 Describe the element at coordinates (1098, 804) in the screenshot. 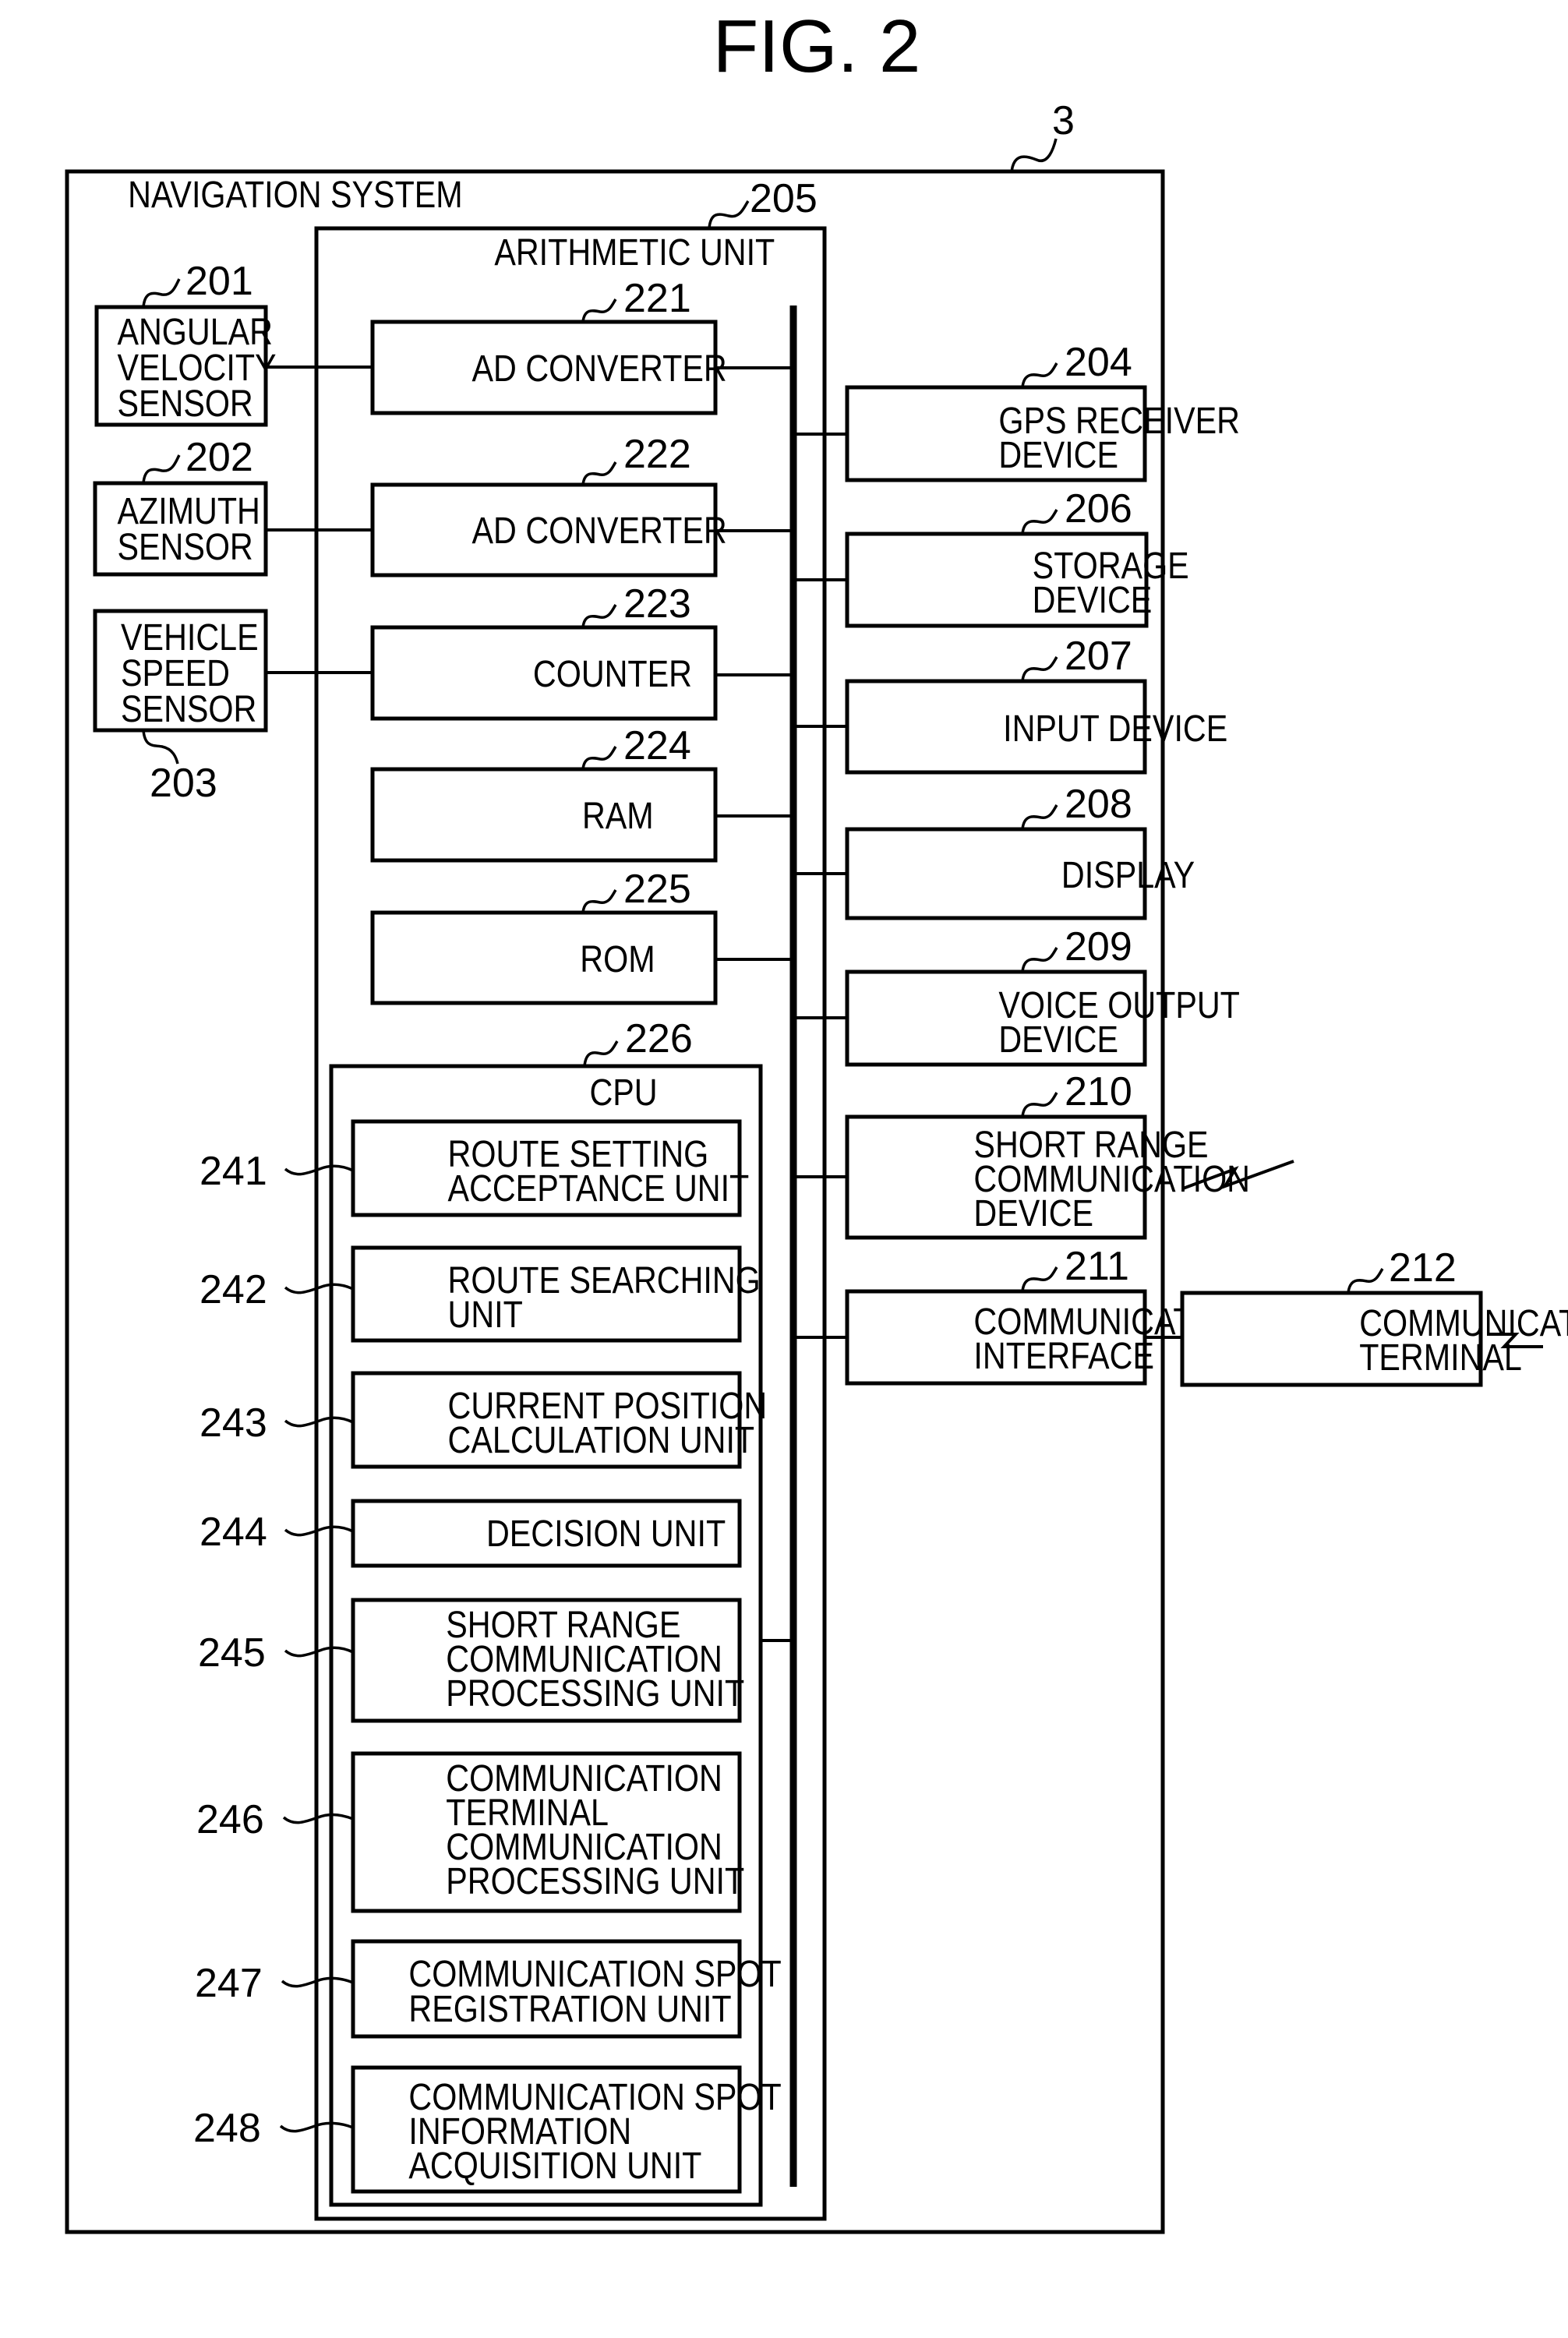

I see `ref-208: 208` at that location.